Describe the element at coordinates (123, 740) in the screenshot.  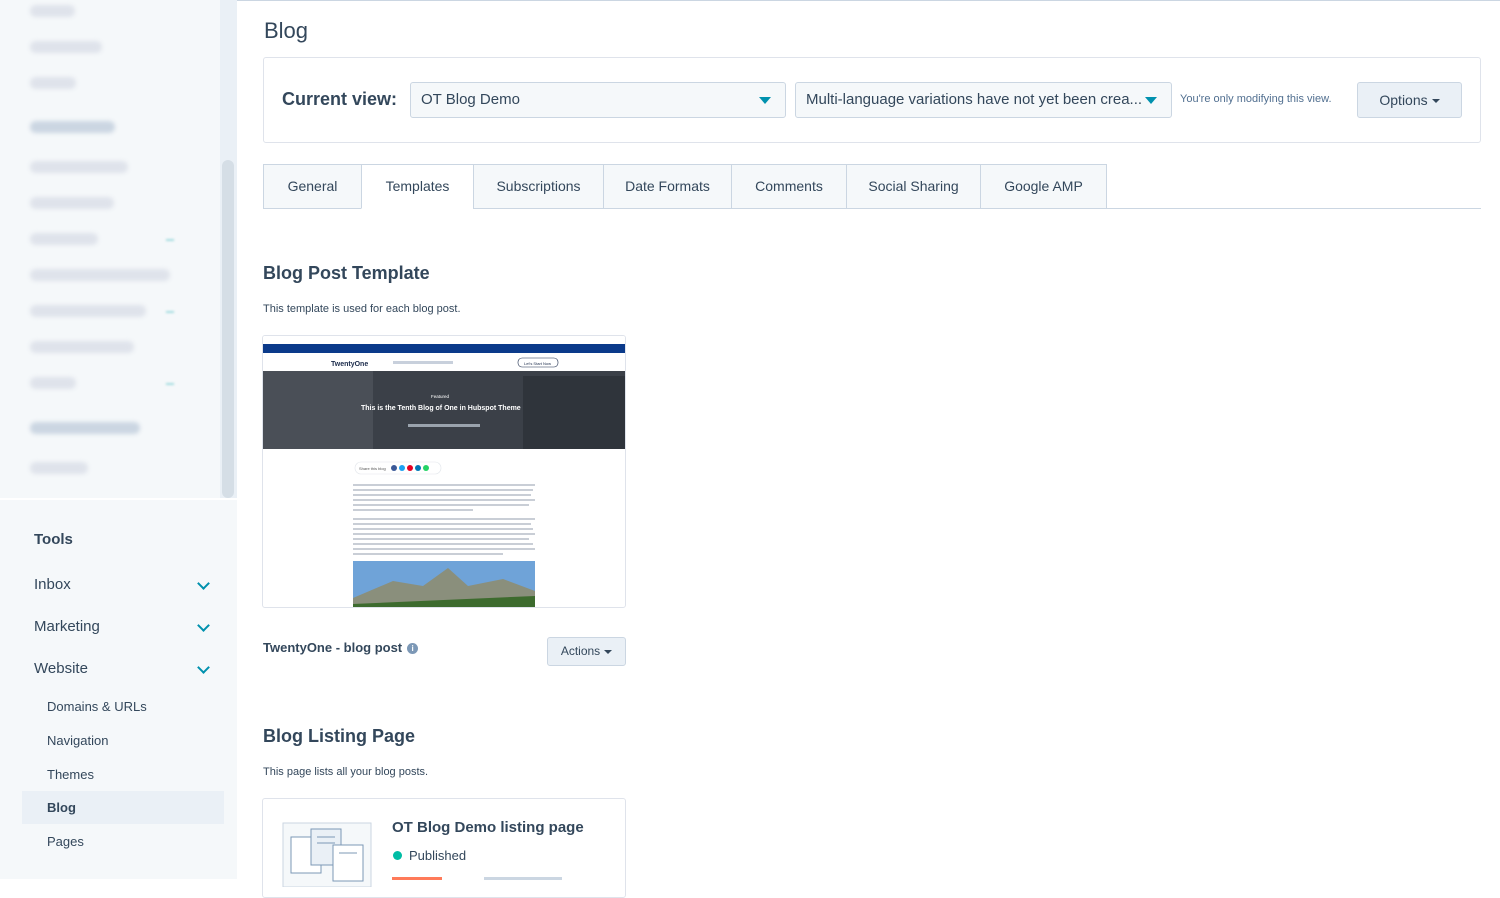
I see `sidebar-item-navigation: Navigation` at that location.